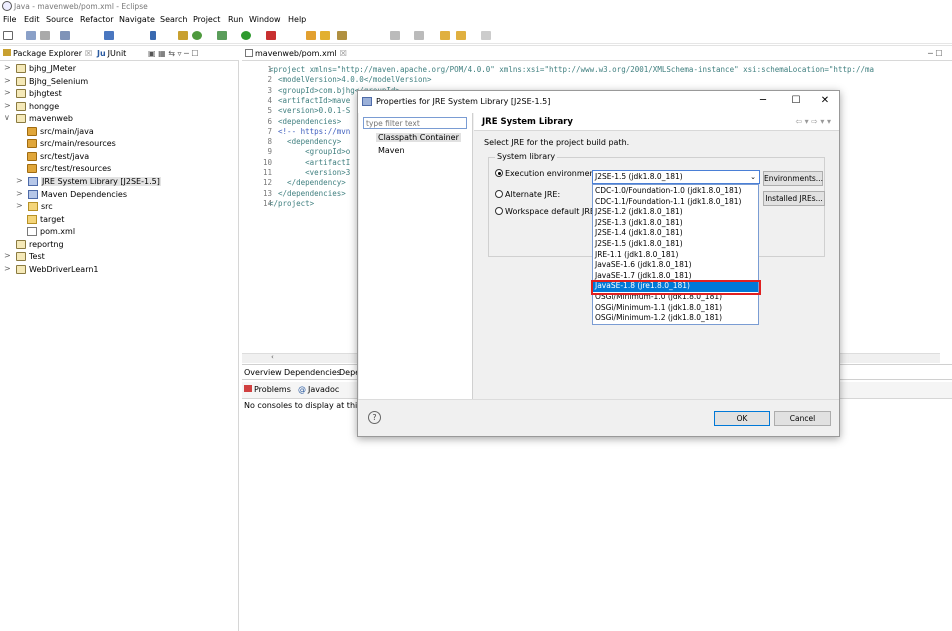 This screenshot has height=631, width=952. Describe the element at coordinates (137, 19) in the screenshot. I see `menu-navigate: Navigate` at that location.